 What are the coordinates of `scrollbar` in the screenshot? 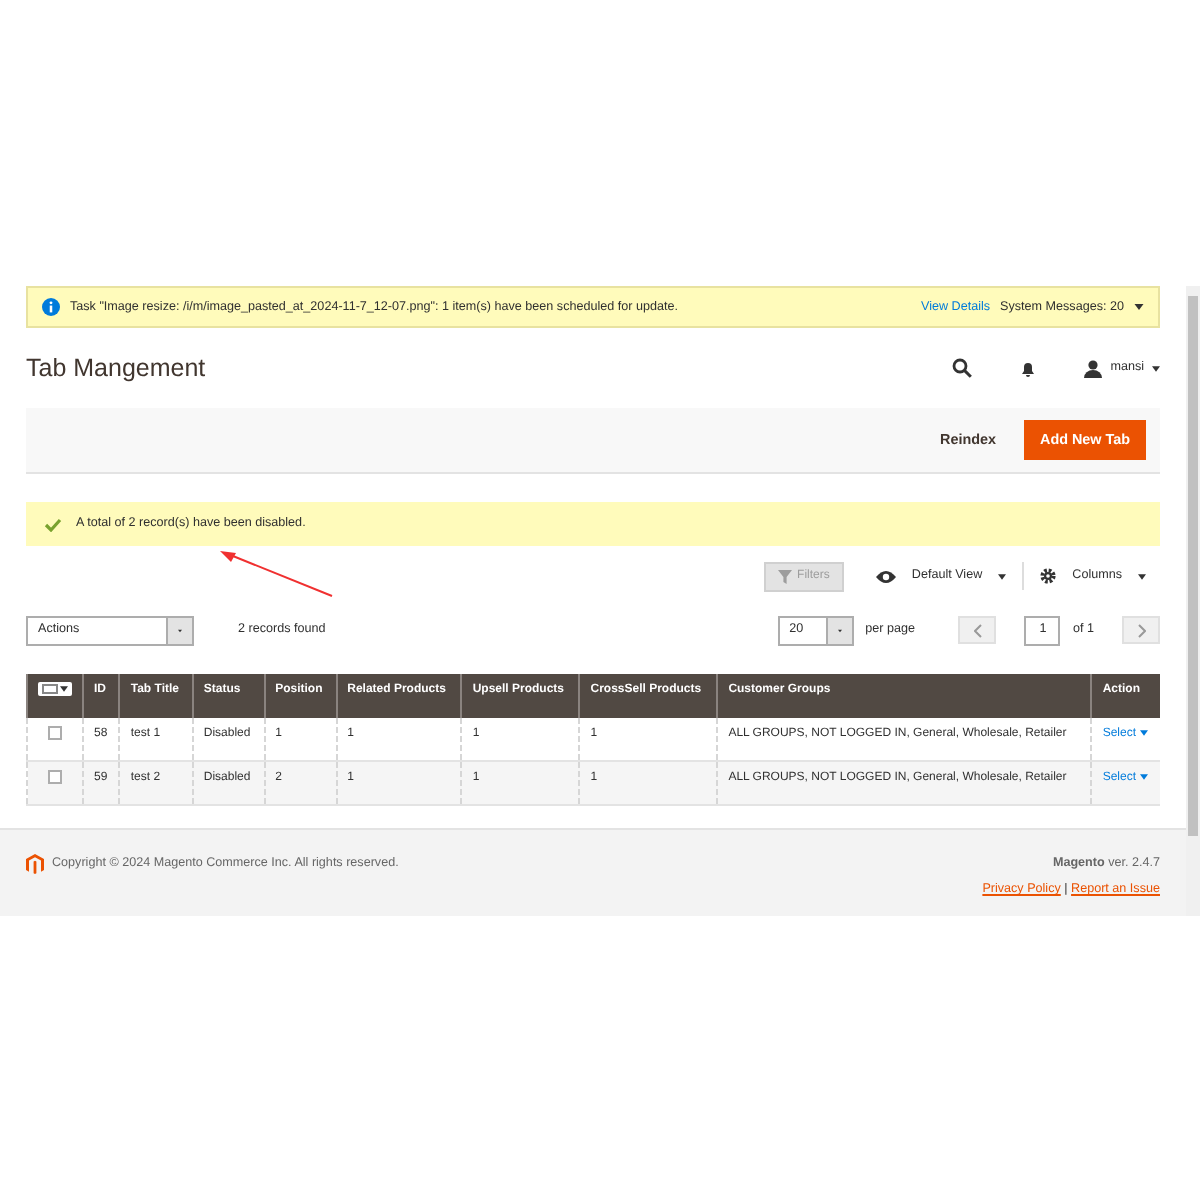 It's located at (1193, 601).